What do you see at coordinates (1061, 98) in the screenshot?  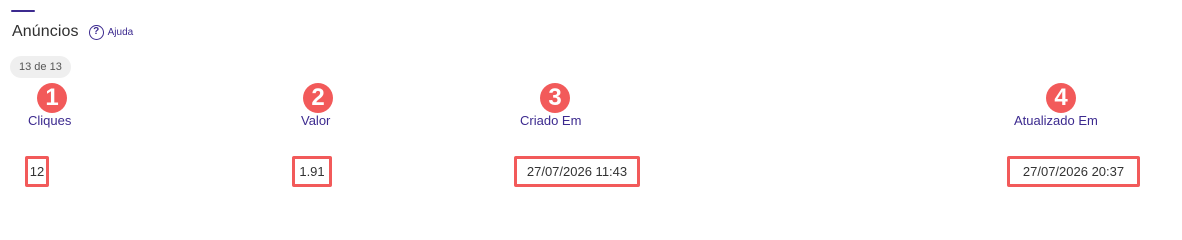 I see `marker-4: 4` at bounding box center [1061, 98].